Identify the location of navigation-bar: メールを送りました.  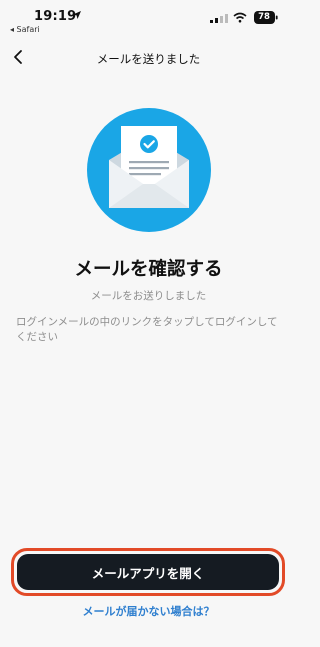
(148, 58).